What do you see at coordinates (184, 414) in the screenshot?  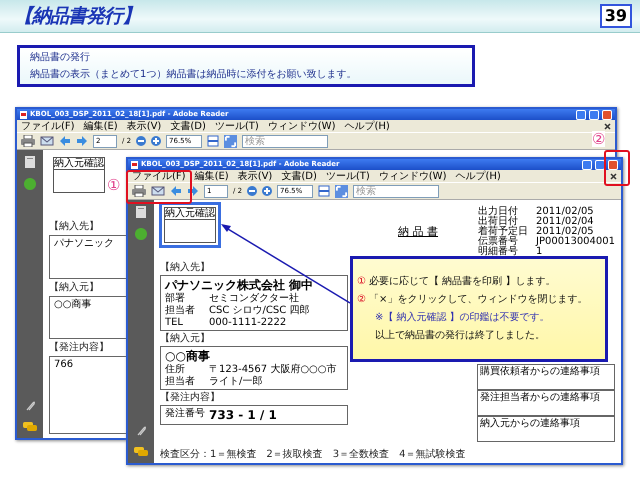 I see `field-label: 発注番号` at bounding box center [184, 414].